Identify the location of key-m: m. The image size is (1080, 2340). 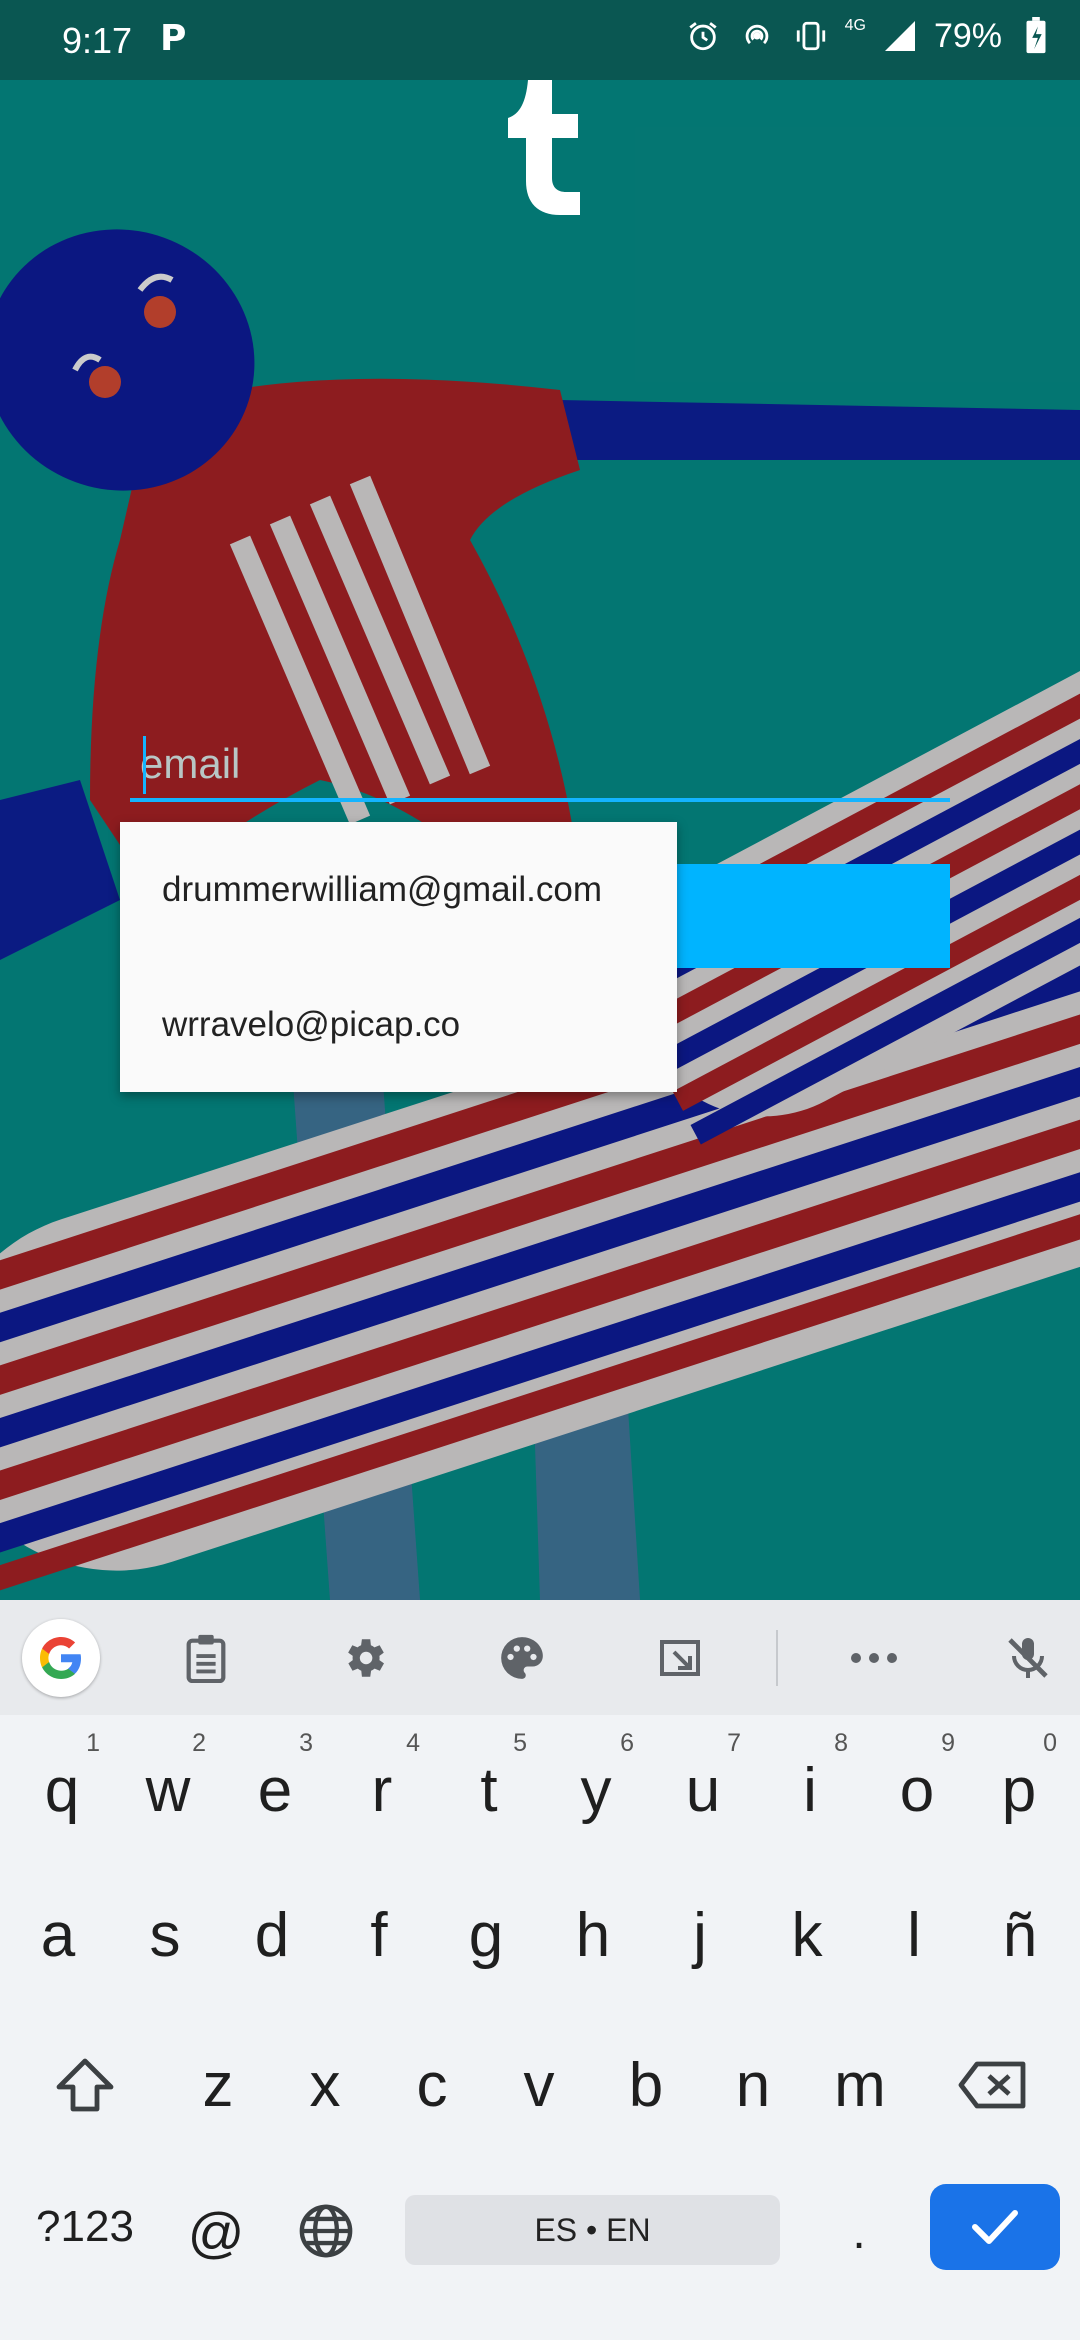
(860, 2085).